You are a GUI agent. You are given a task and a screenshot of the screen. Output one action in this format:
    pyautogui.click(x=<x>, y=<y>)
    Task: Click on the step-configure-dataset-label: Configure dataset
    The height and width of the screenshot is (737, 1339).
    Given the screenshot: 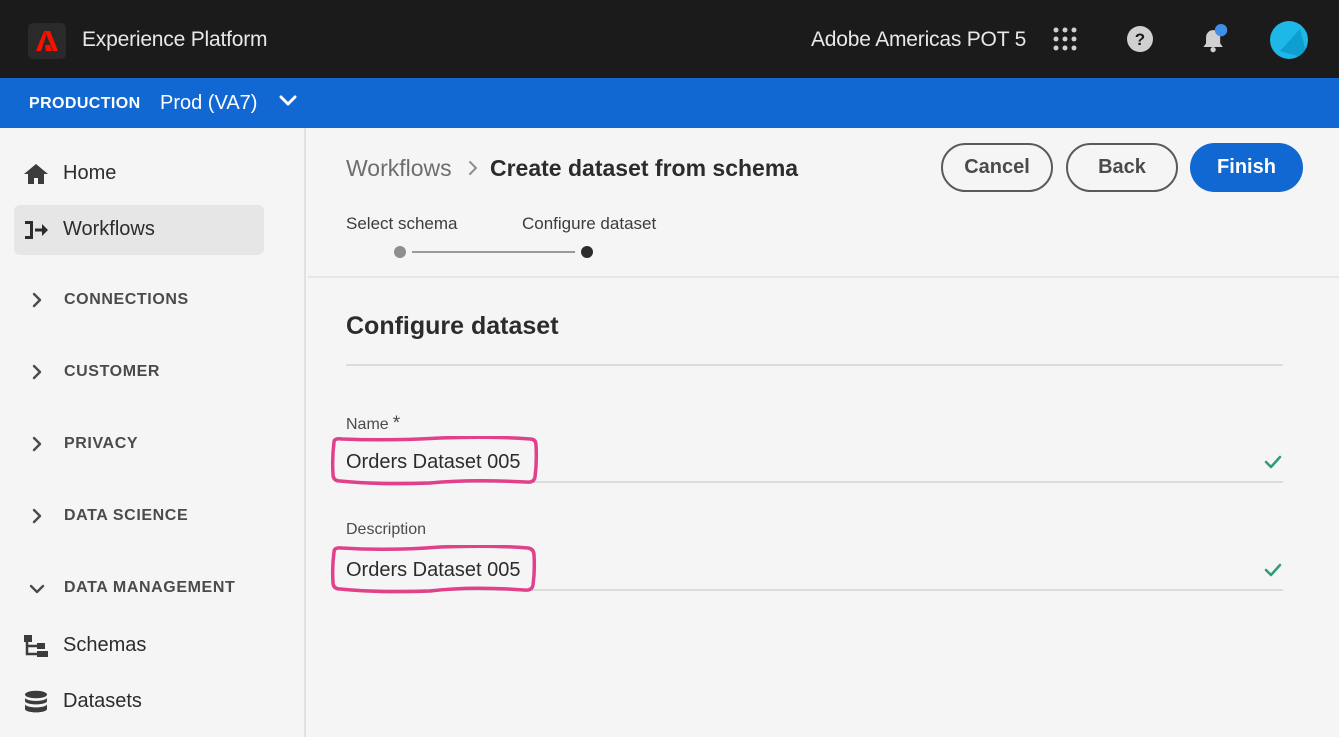 What is the action you would take?
    pyautogui.click(x=589, y=223)
    